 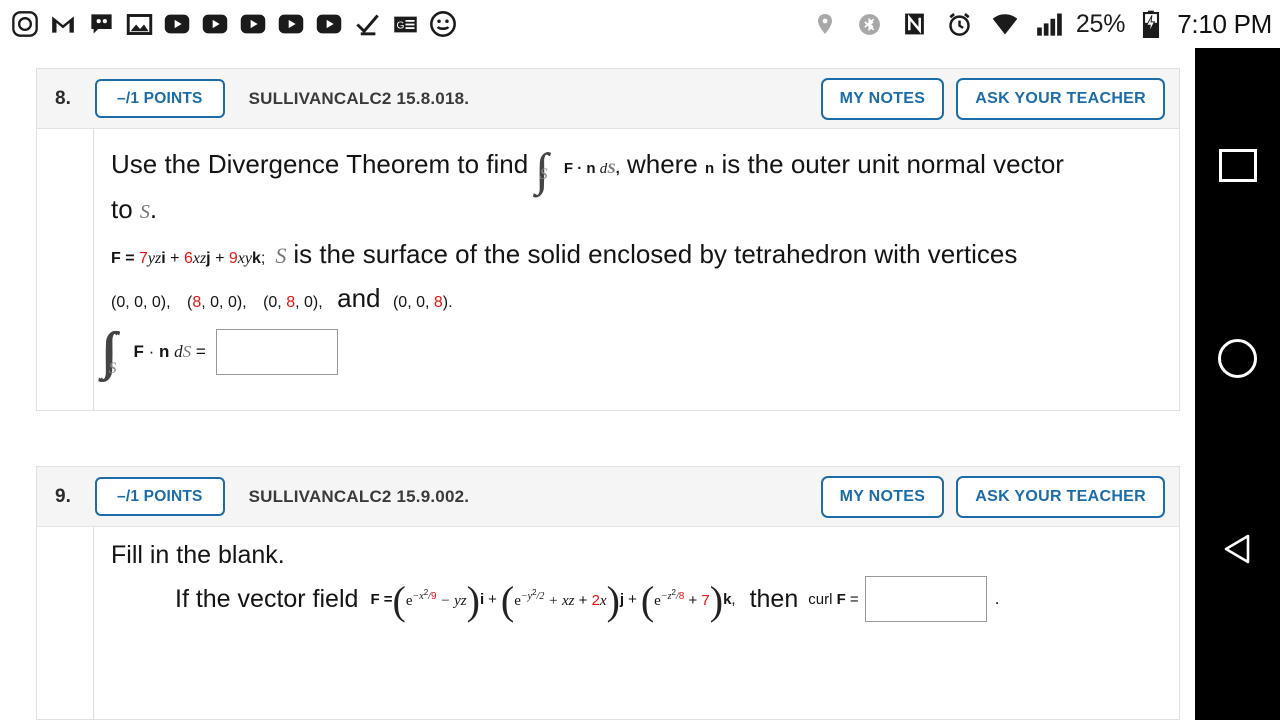 I want to click on field-tail: ;, so click(x=263, y=258).